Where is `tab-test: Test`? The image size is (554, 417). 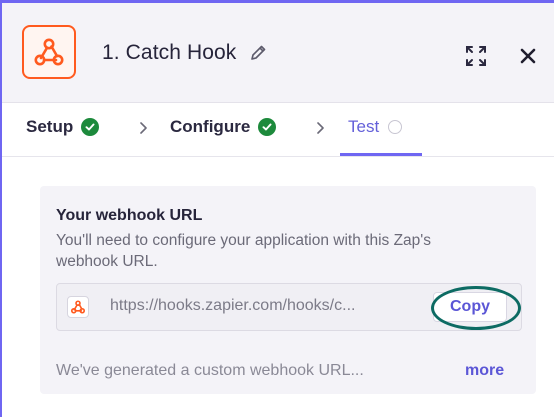
tab-test: Test is located at coordinates (375, 127).